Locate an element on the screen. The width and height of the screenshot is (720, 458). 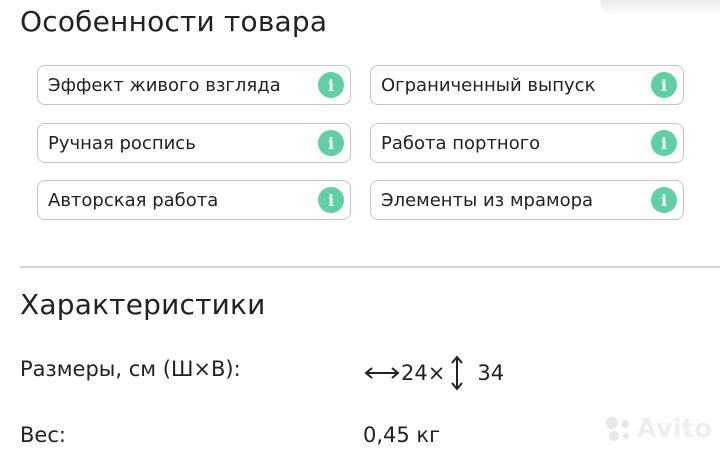
feature-label: Ограниченный выпуск is located at coordinates (488, 85).